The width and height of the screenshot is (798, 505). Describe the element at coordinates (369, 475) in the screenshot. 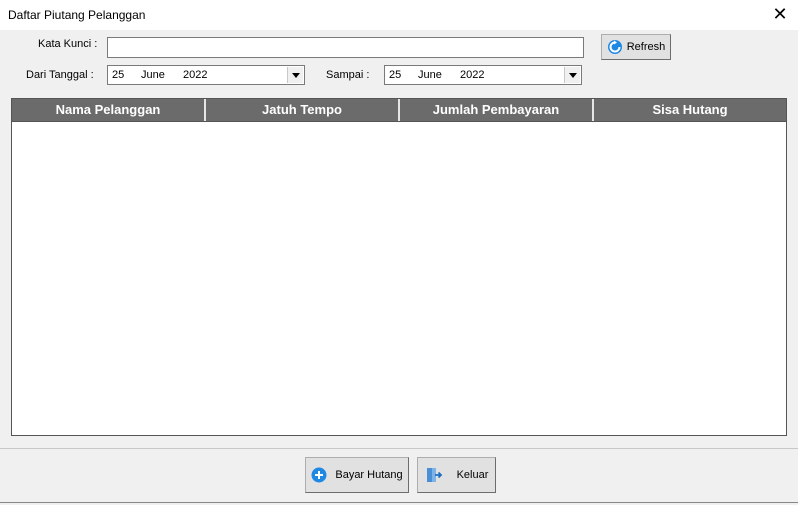

I see `pay-debt-label: Bayar Hutang` at that location.